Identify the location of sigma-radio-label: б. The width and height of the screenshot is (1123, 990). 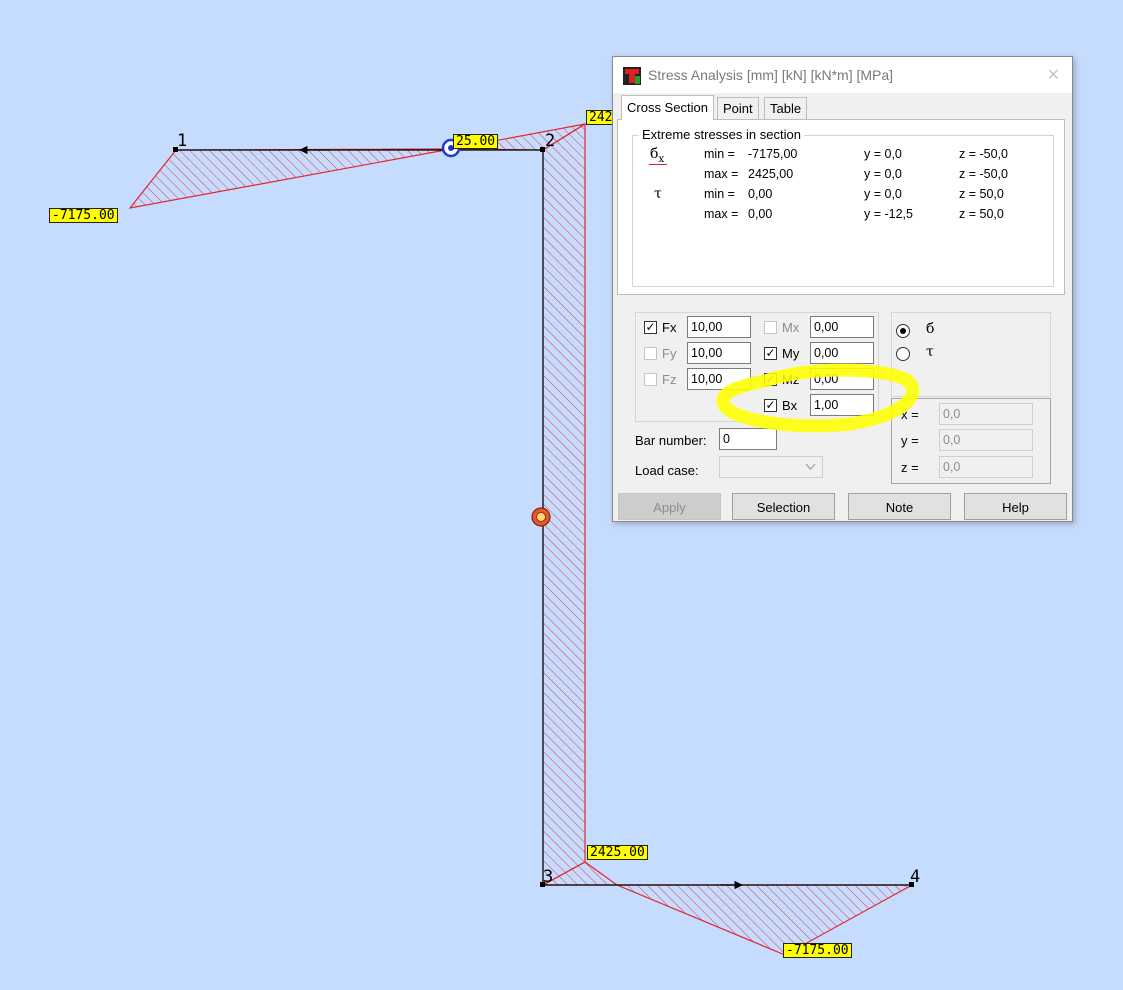
(930, 329).